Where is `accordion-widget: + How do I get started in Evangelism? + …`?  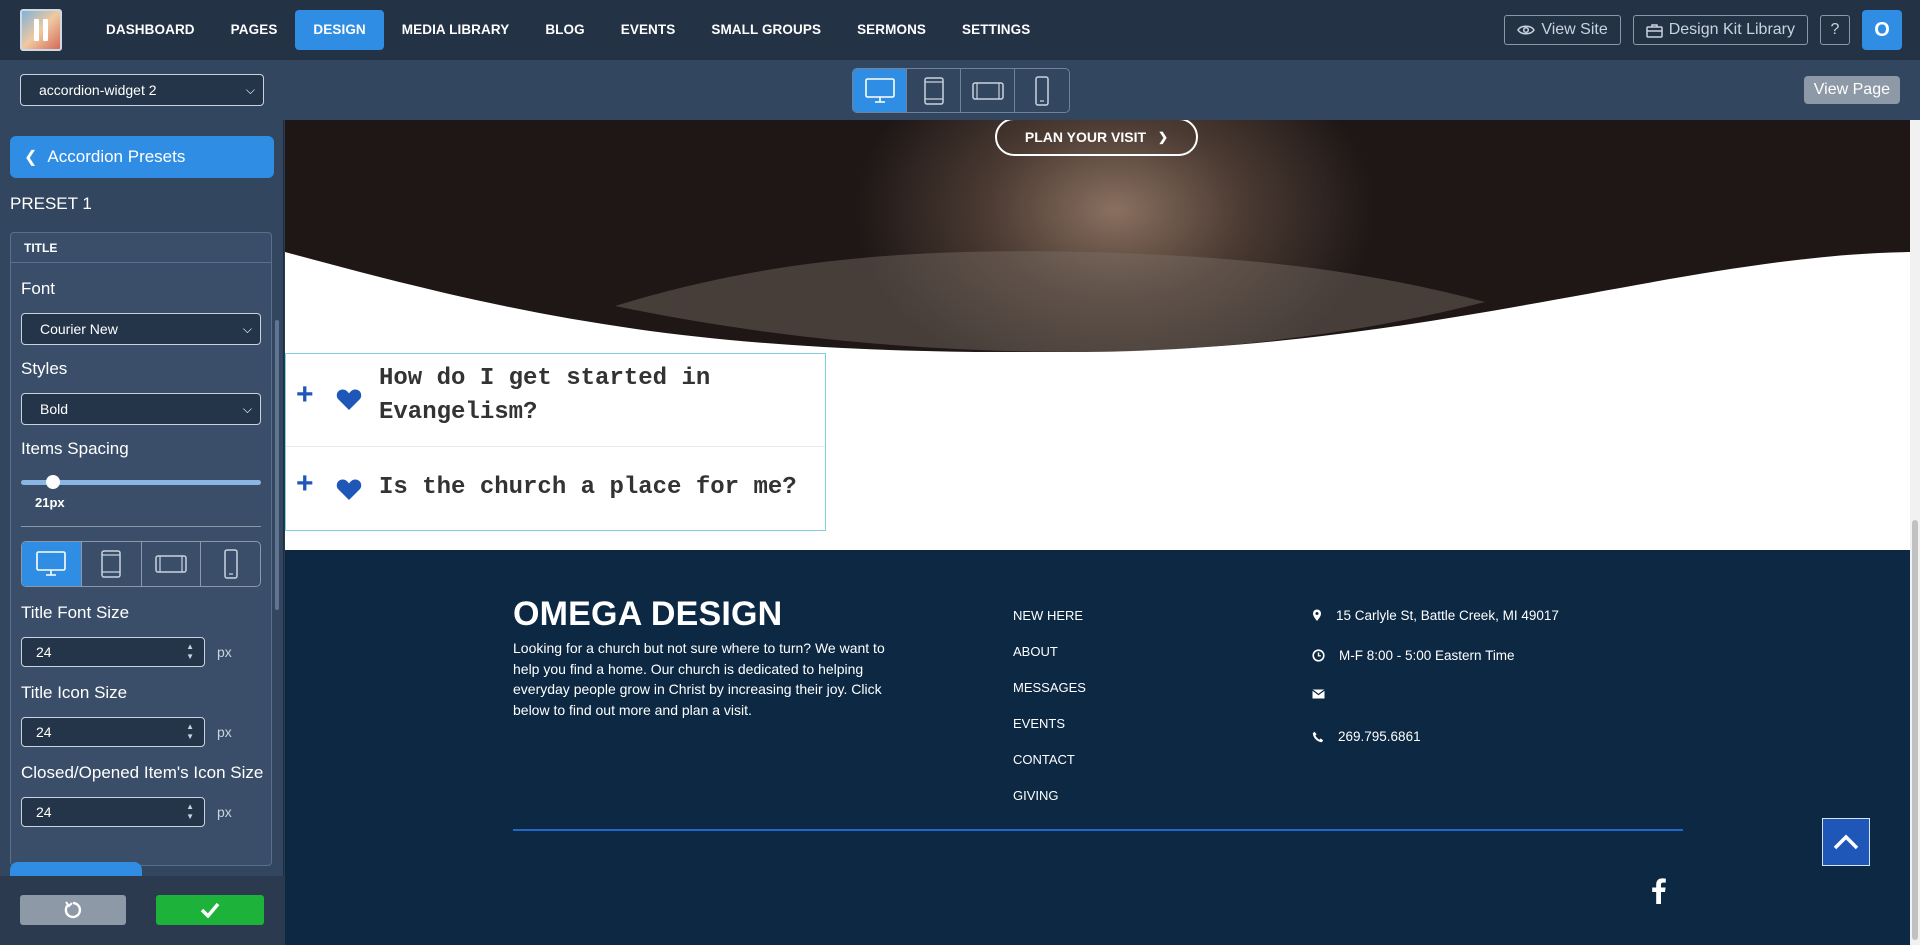 accordion-widget: + How do I get started in Evangelism? + … is located at coordinates (555, 442).